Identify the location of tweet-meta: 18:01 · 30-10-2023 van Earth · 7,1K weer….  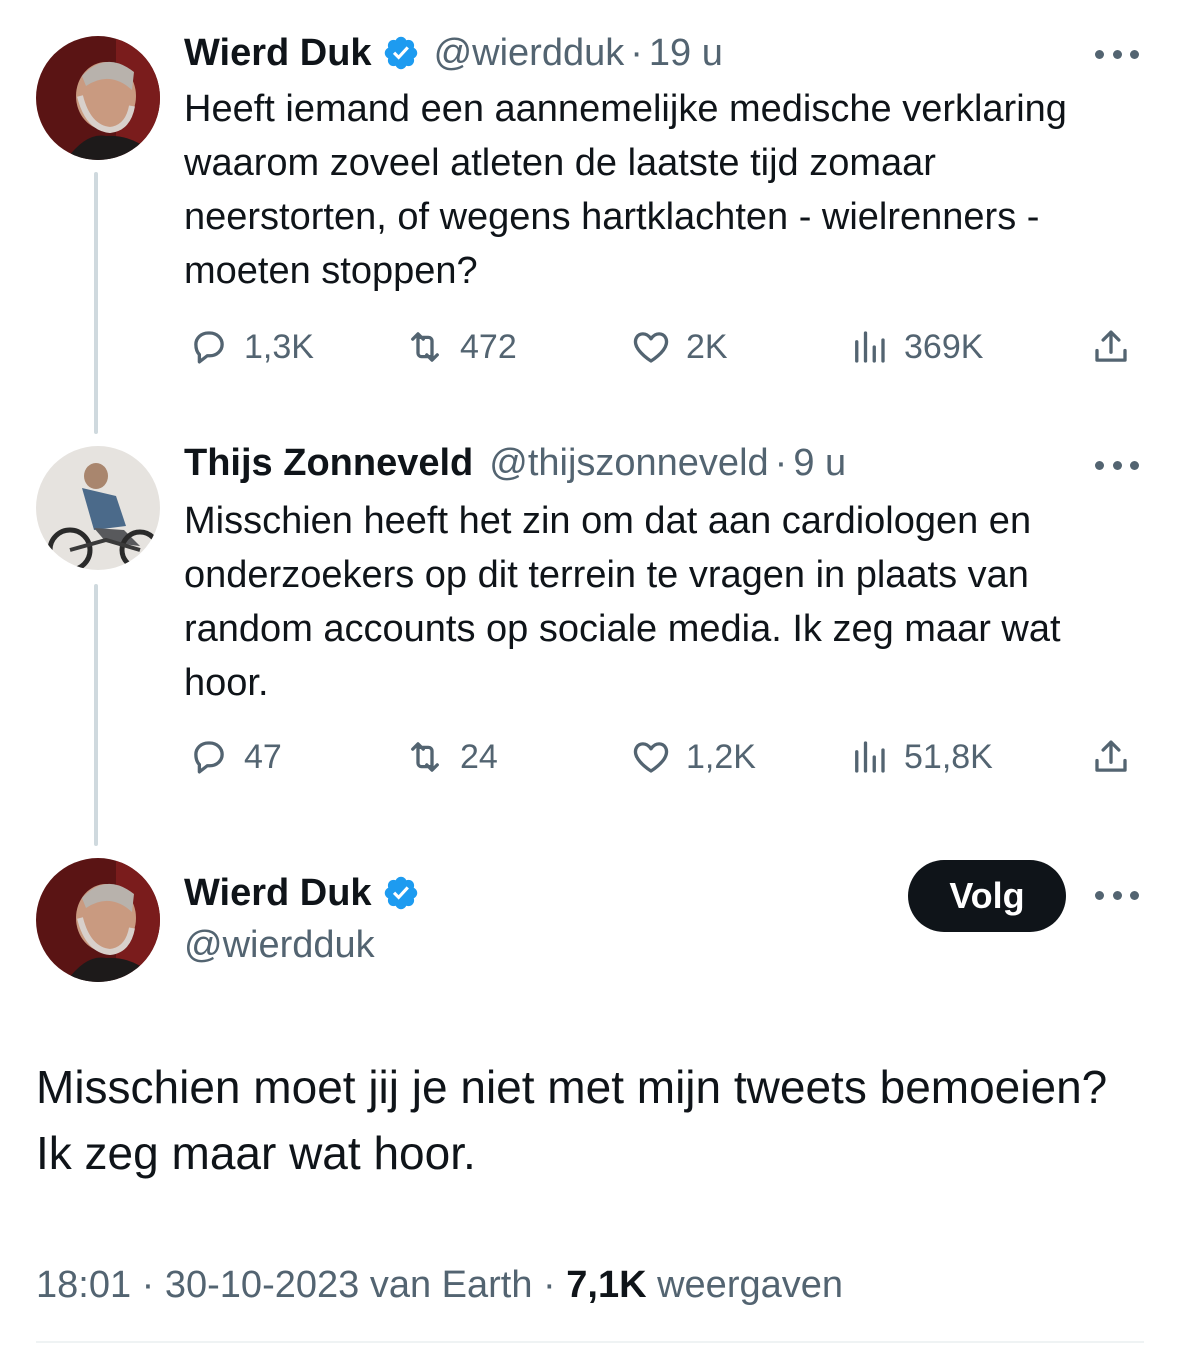
(439, 1285).